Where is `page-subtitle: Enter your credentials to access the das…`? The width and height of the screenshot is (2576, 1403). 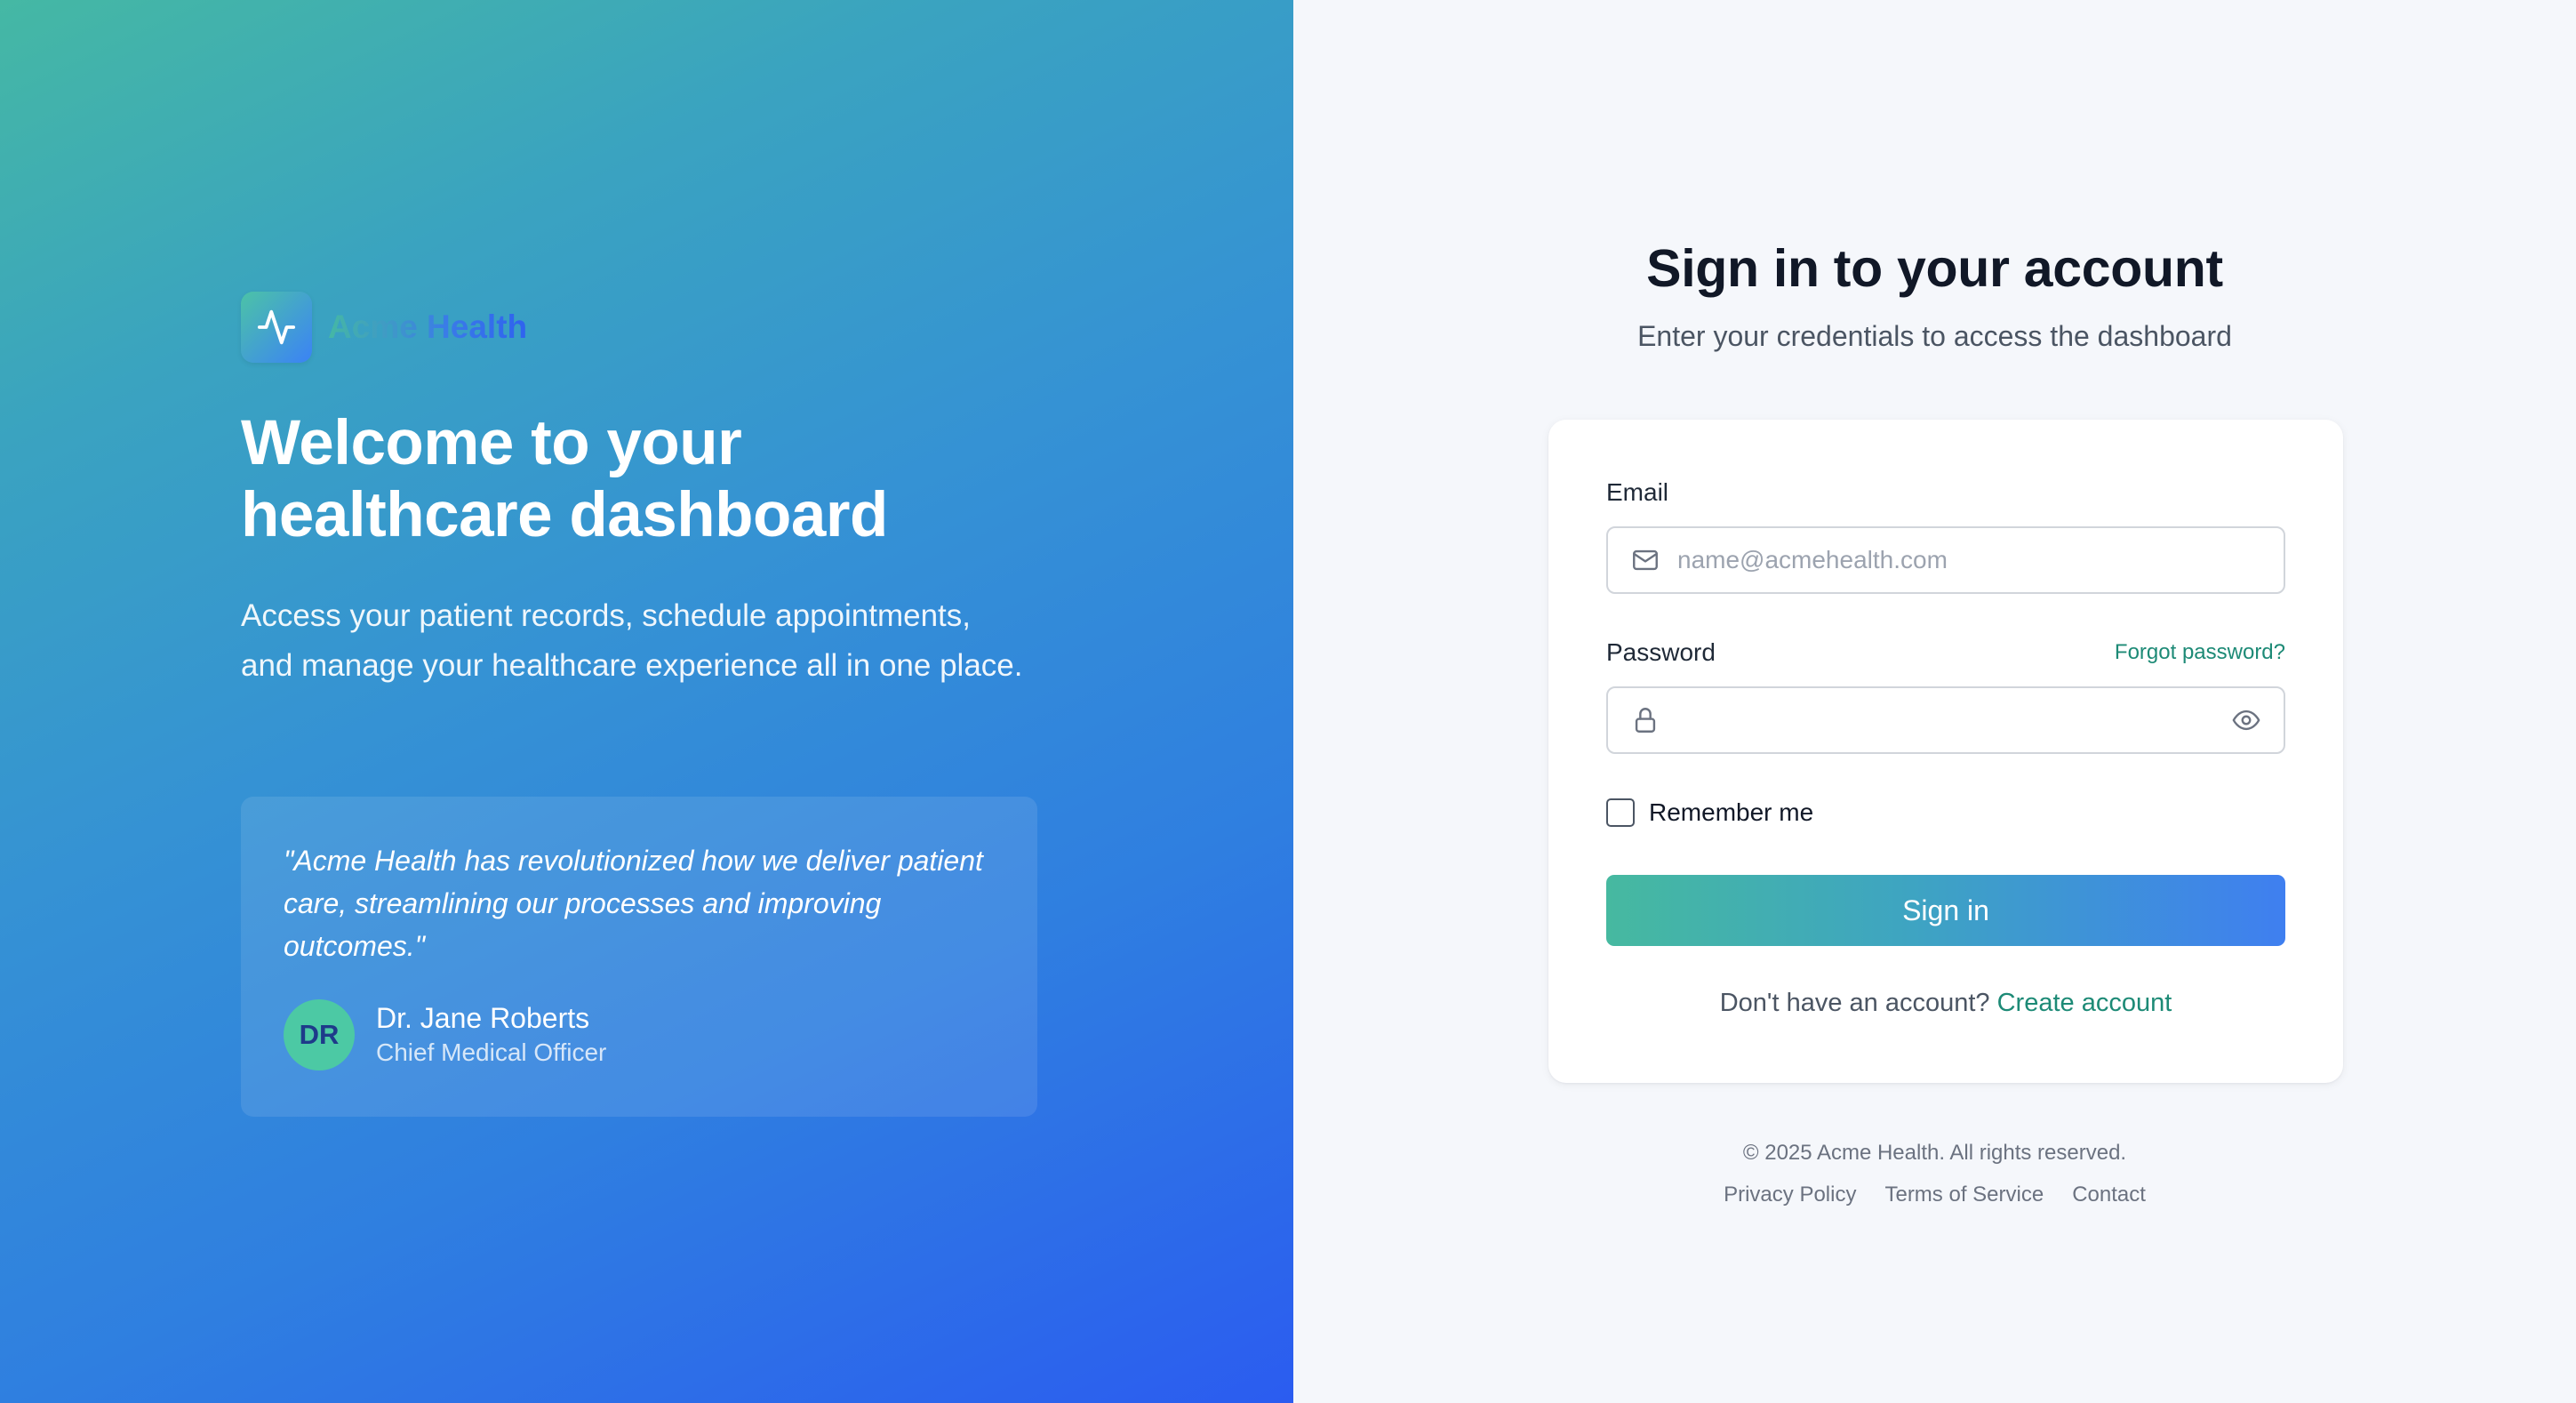 page-subtitle: Enter your credentials to access the das… is located at coordinates (1934, 336).